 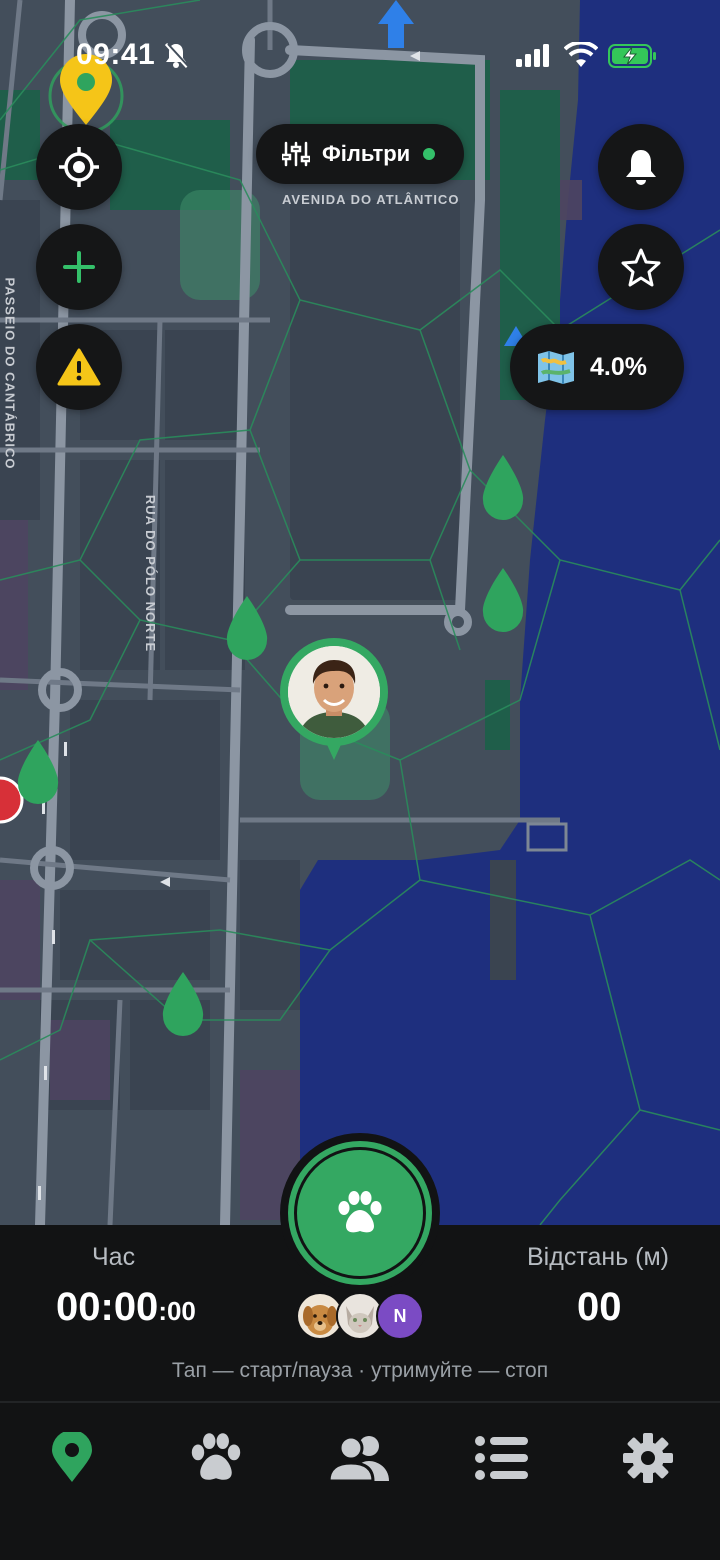 I want to click on start-button-wrap, so click(x=360, y=1213).